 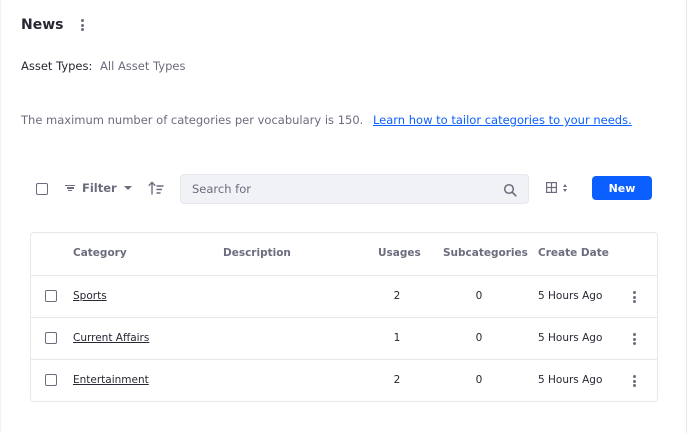 What do you see at coordinates (90, 296) in the screenshot?
I see `category-link: Sports` at bounding box center [90, 296].